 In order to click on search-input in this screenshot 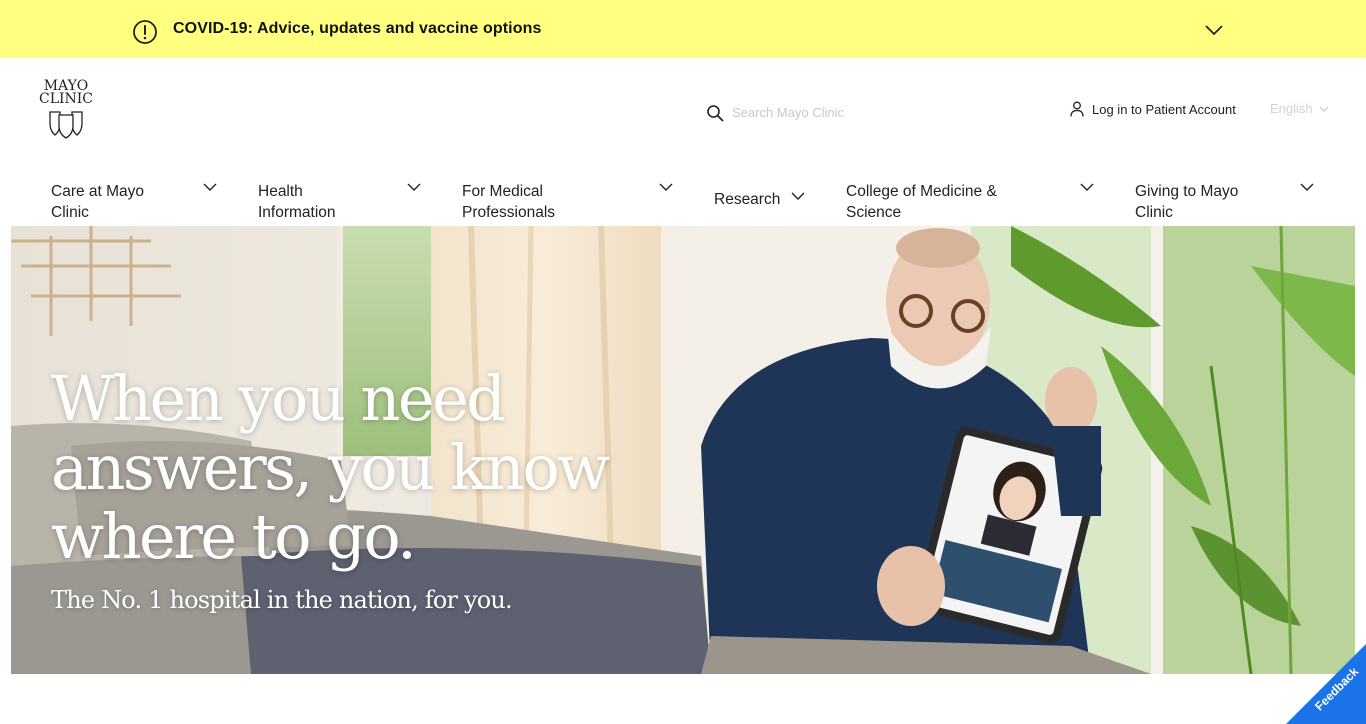, I will do `click(832, 112)`.